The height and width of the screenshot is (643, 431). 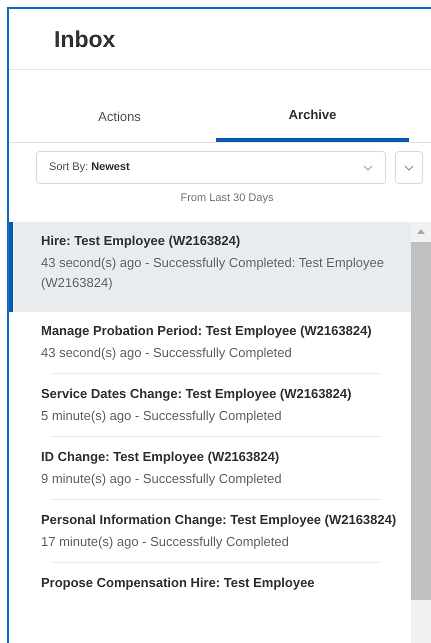 What do you see at coordinates (207, 331) in the screenshot?
I see `item-title: Manage Probation Period: Test Employee (W2163824)` at bounding box center [207, 331].